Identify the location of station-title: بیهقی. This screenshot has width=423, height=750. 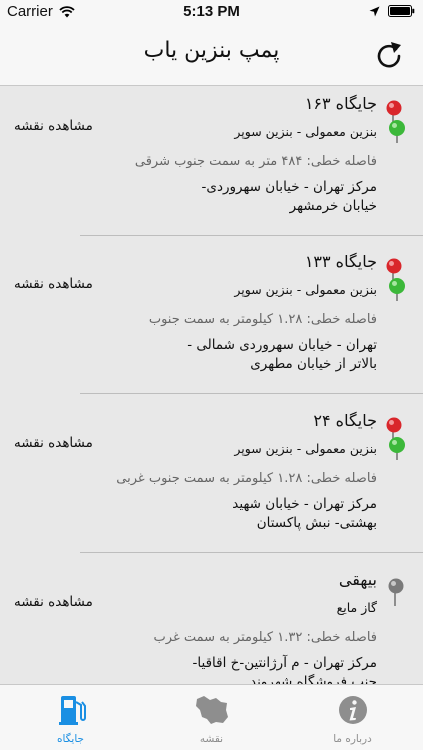
(357, 579).